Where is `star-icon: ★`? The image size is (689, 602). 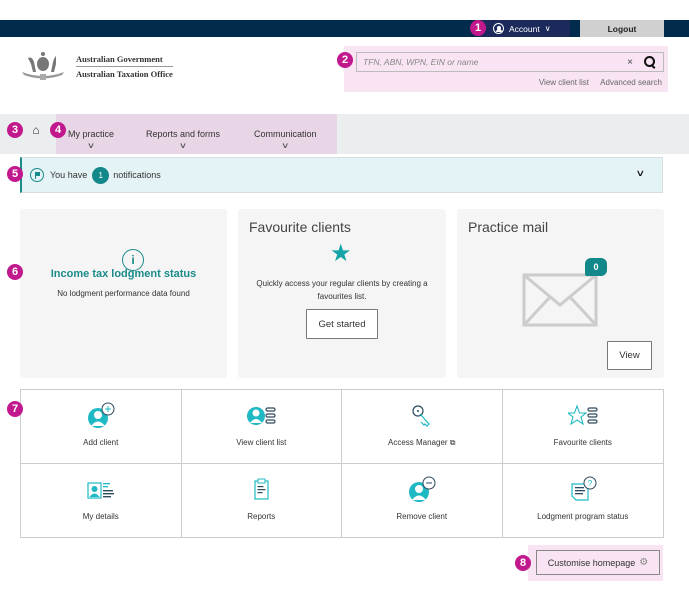
star-icon: ★ is located at coordinates (341, 253).